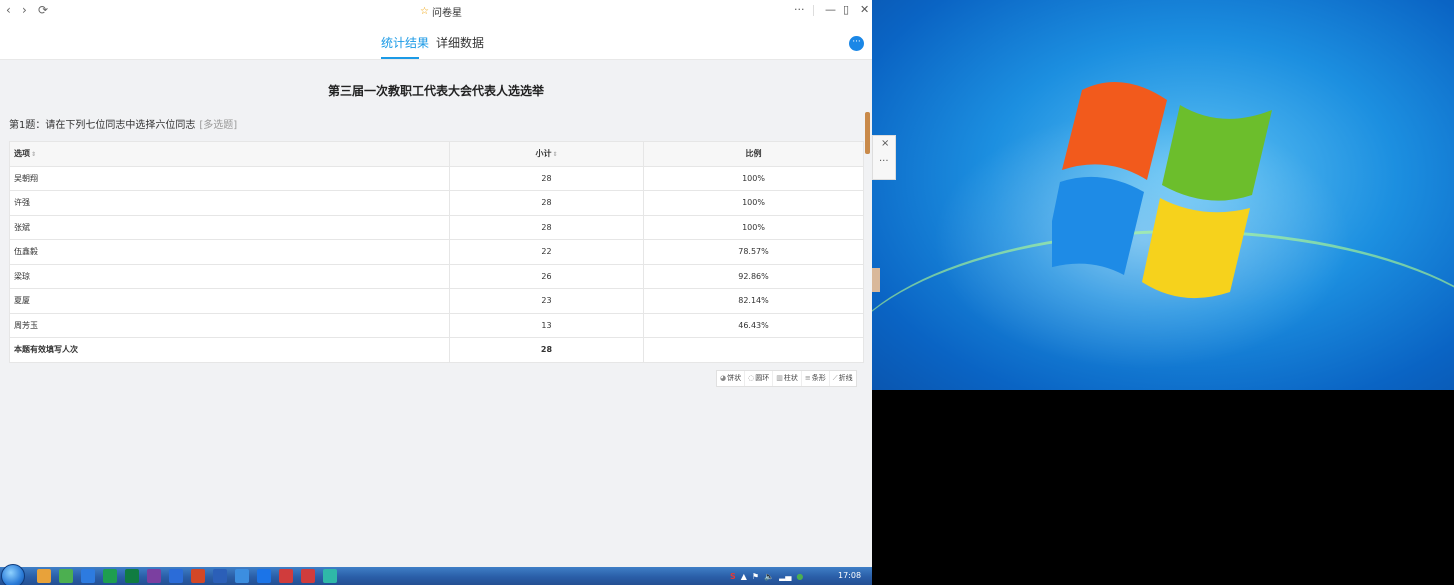 Image resolution: width=1454 pixels, height=585 pixels. I want to click on chart-type-switcher: ◕ 饼状 ◌ 圆环 ▥ 柱状 ≡ 条形 ⟋ 折线, so click(786, 378).